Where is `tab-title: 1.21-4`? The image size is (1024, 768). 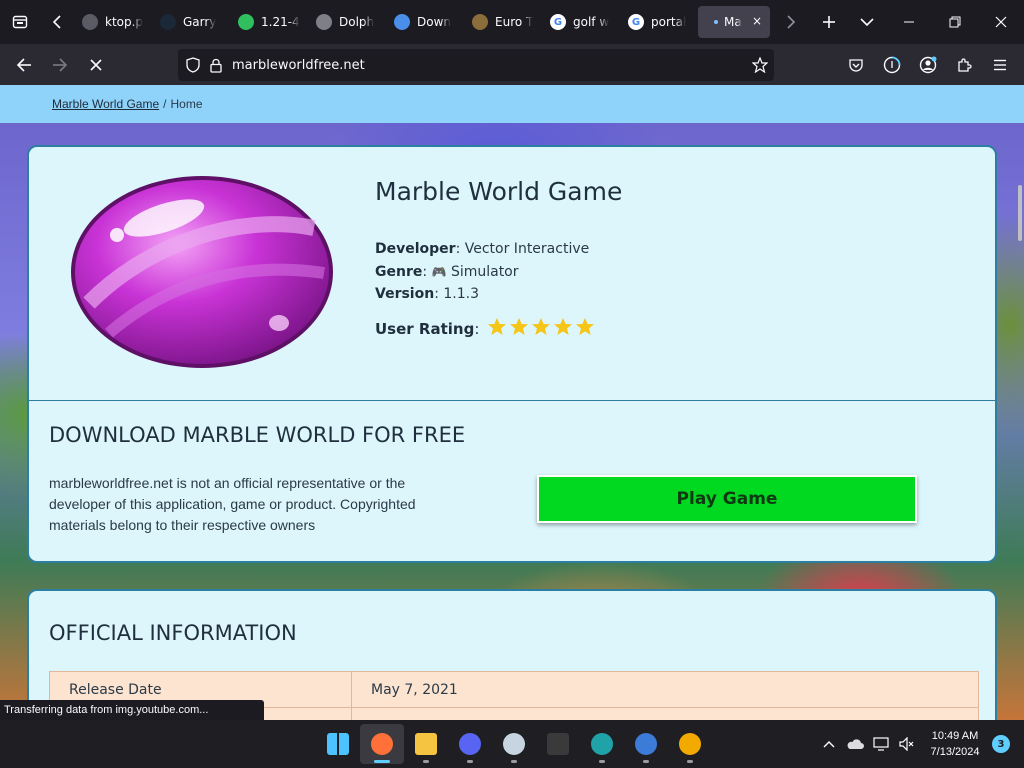
tab-title: 1.21-4 is located at coordinates (280, 22).